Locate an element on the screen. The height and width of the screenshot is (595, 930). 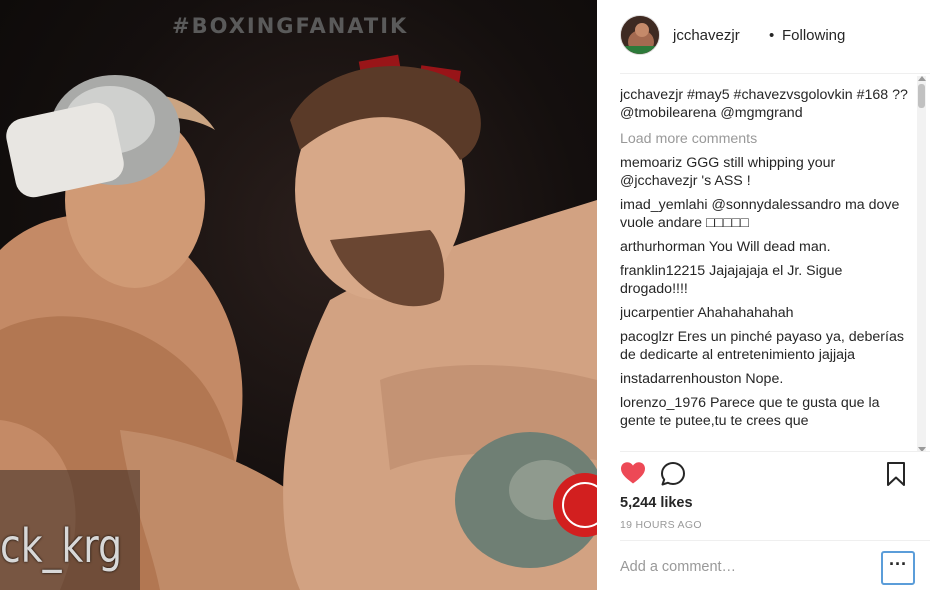
comment-username: franklin12215 is located at coordinates (662, 271).